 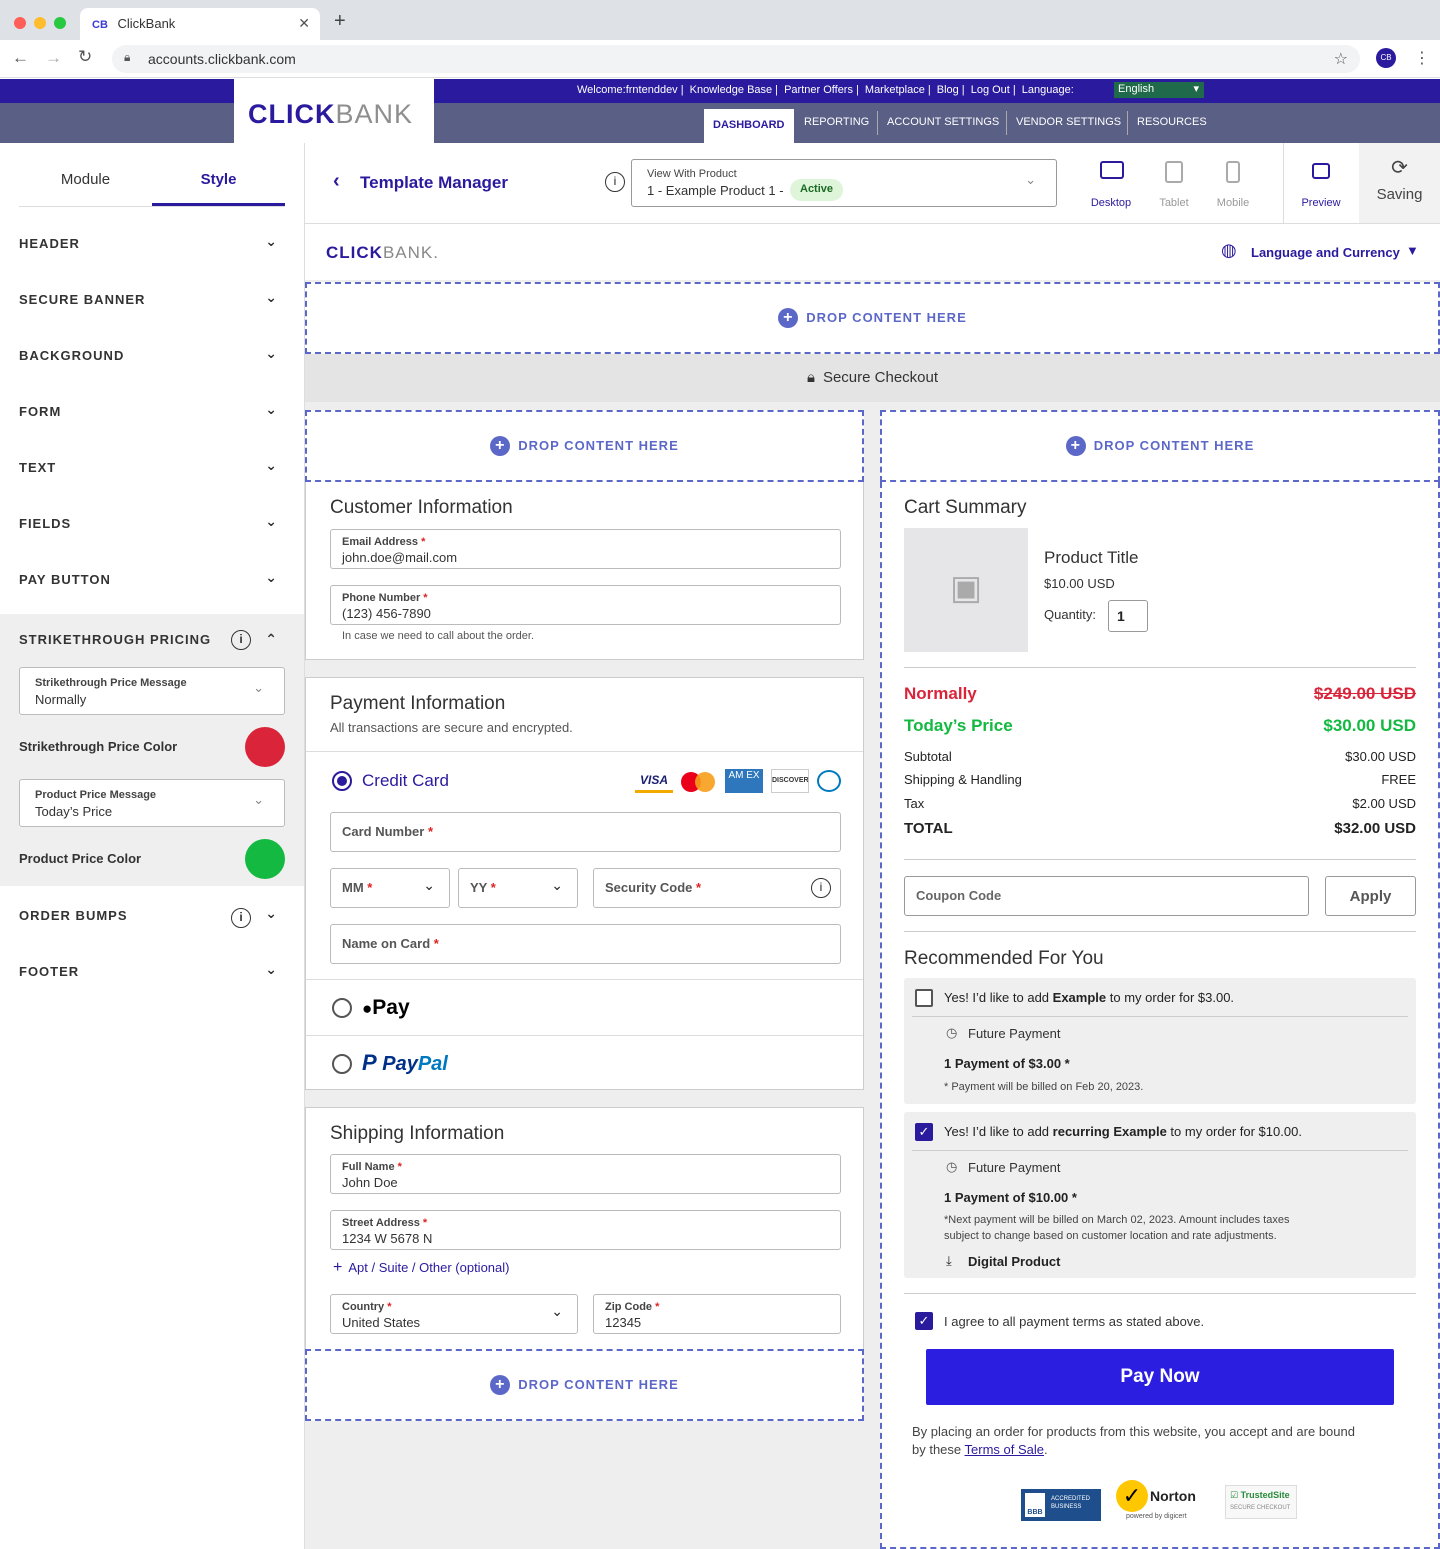 I want to click on drop-zone-right: + DROP CONTENT HERE, so click(x=1160, y=446).